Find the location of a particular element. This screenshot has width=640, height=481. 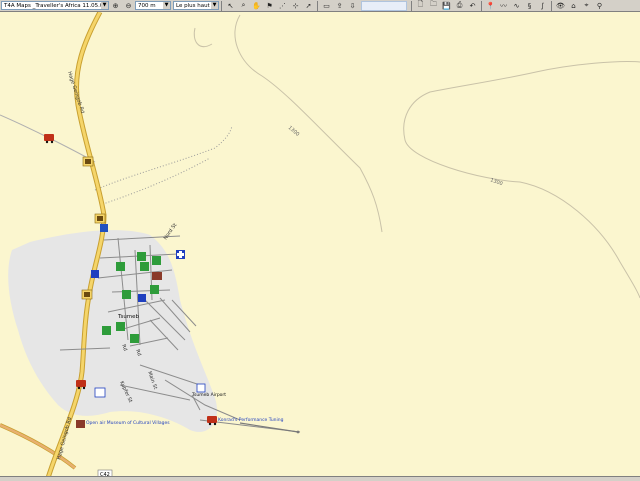

find-poi-icon: ⌖ is located at coordinates (586, 6).